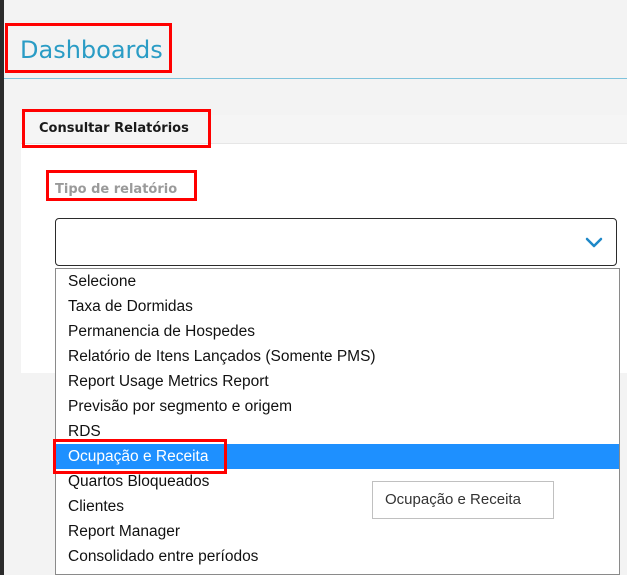  Describe the element at coordinates (140, 456) in the screenshot. I see `annotation-box-selected-option` at that location.